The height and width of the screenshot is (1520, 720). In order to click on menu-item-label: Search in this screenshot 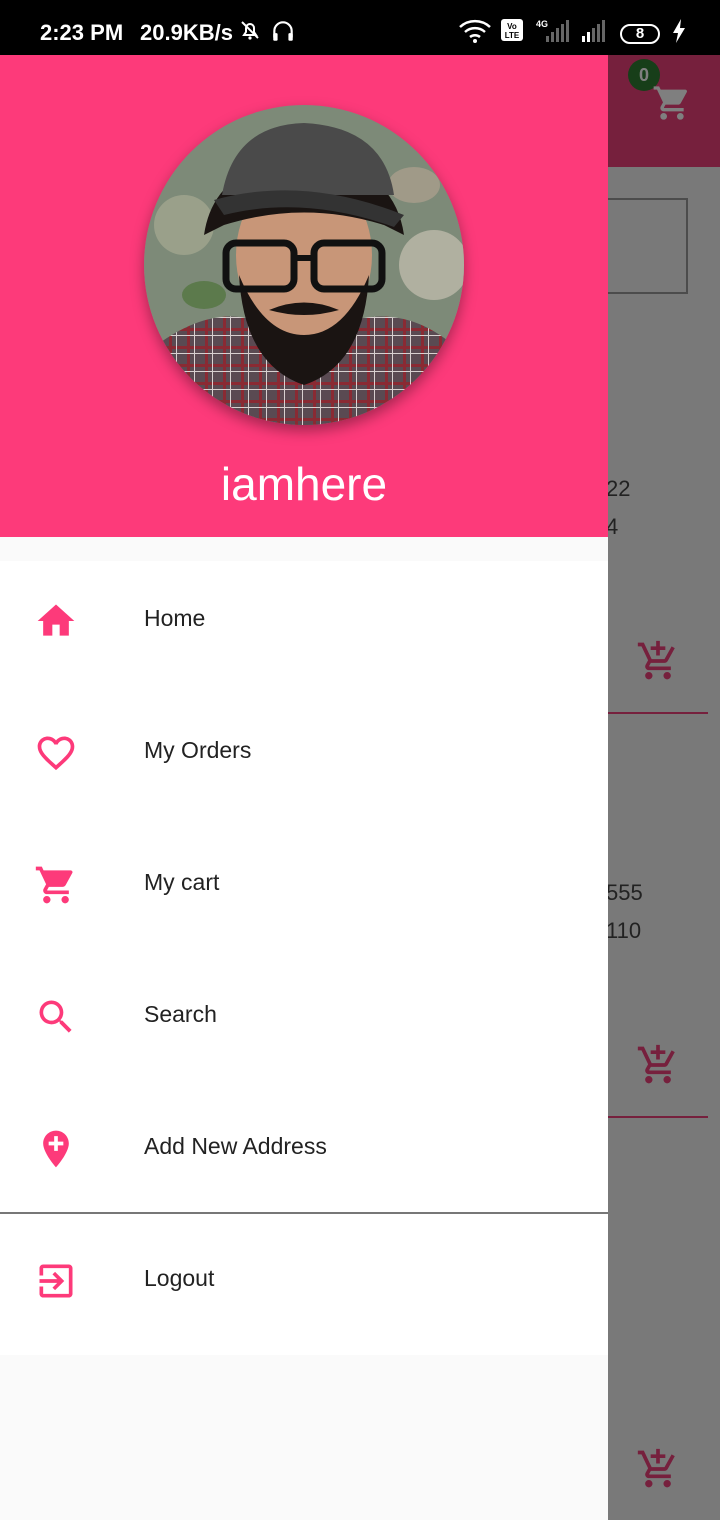, I will do `click(180, 1014)`.